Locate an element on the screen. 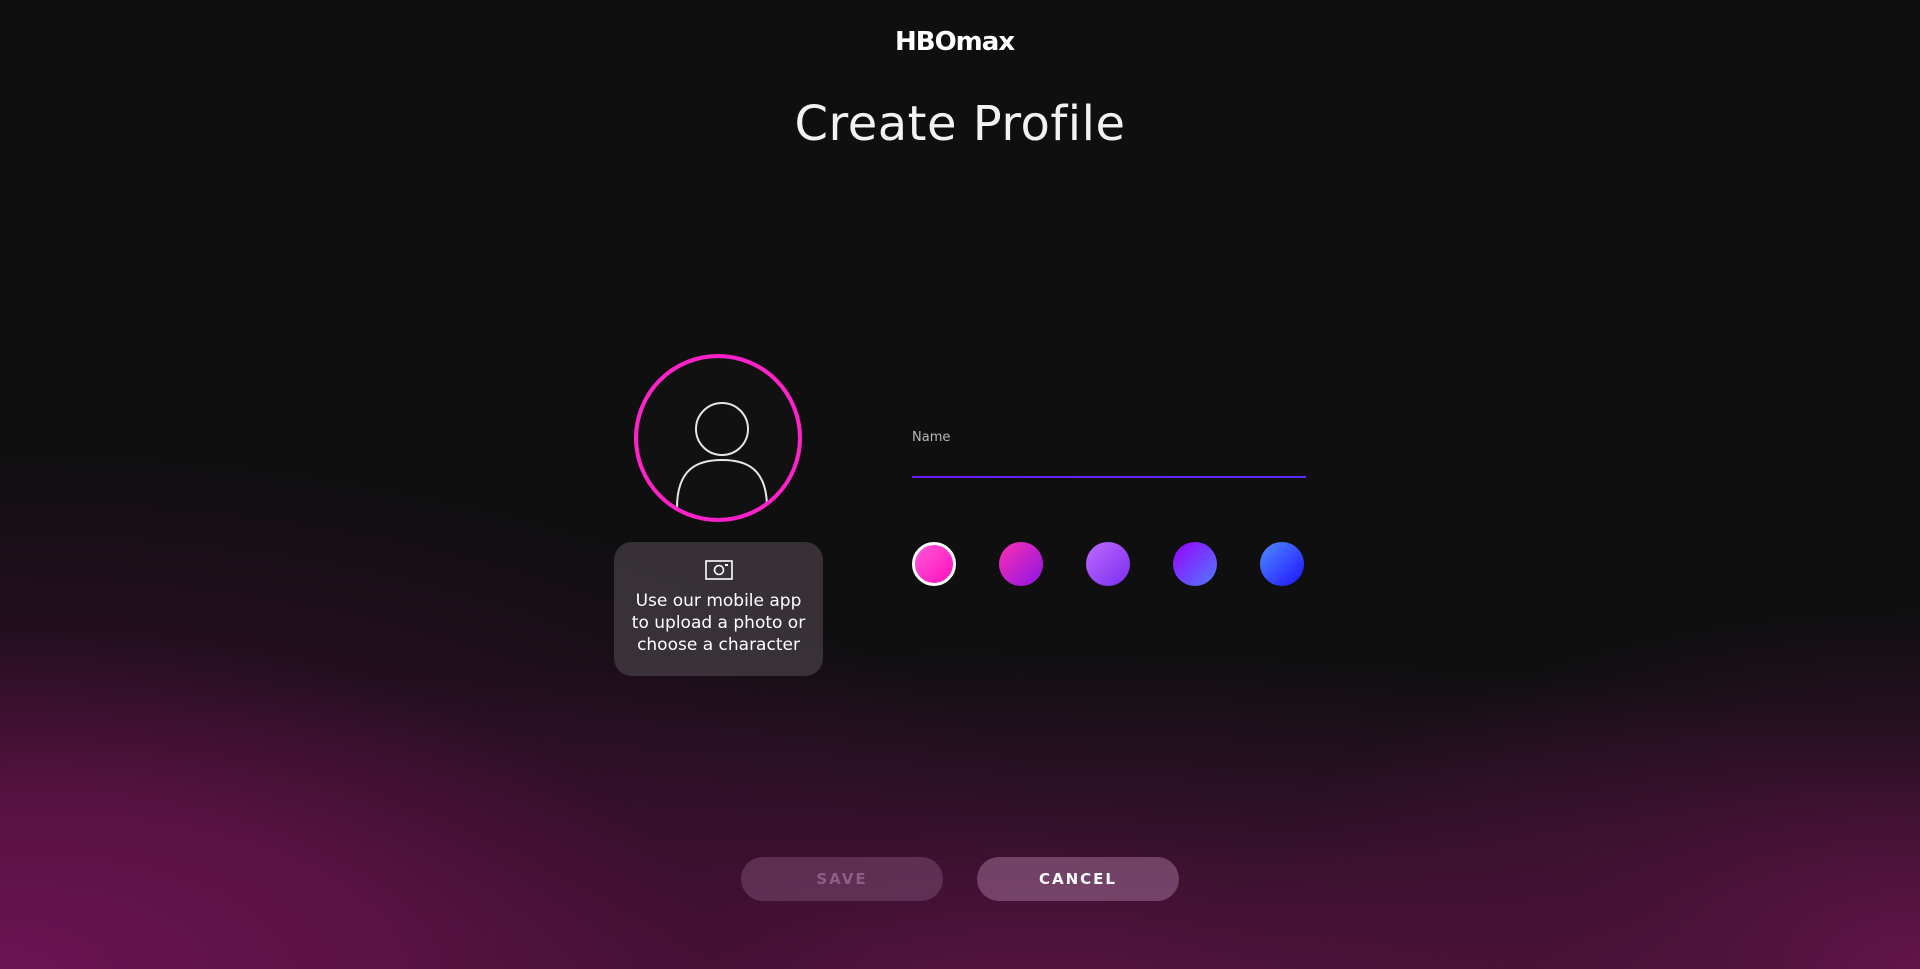 The image size is (1920, 969). name-label: Name is located at coordinates (931, 437).